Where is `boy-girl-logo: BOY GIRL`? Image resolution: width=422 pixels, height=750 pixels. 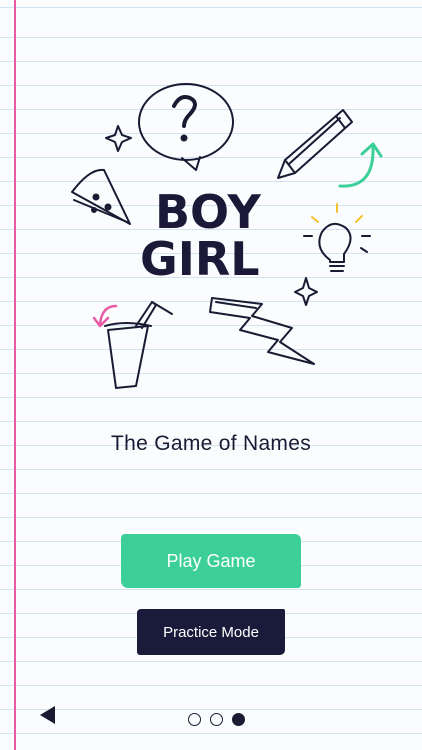
boy-girl-logo: BOY GIRL is located at coordinates (201, 235).